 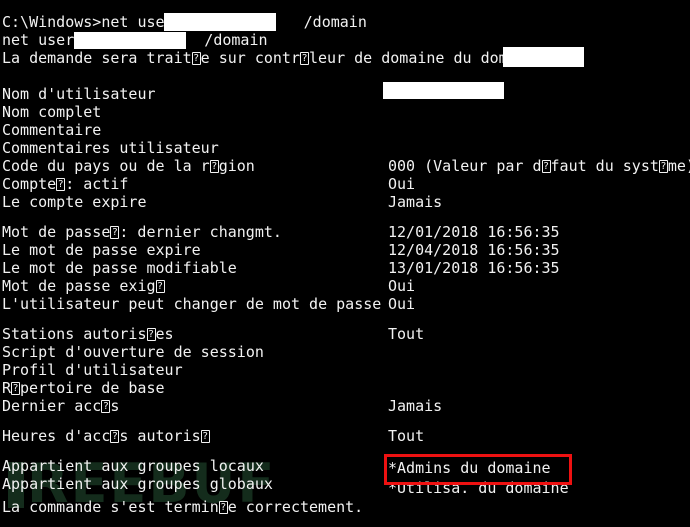 What do you see at coordinates (543, 57) in the screenshot?
I see `redacted-domain-name` at bounding box center [543, 57].